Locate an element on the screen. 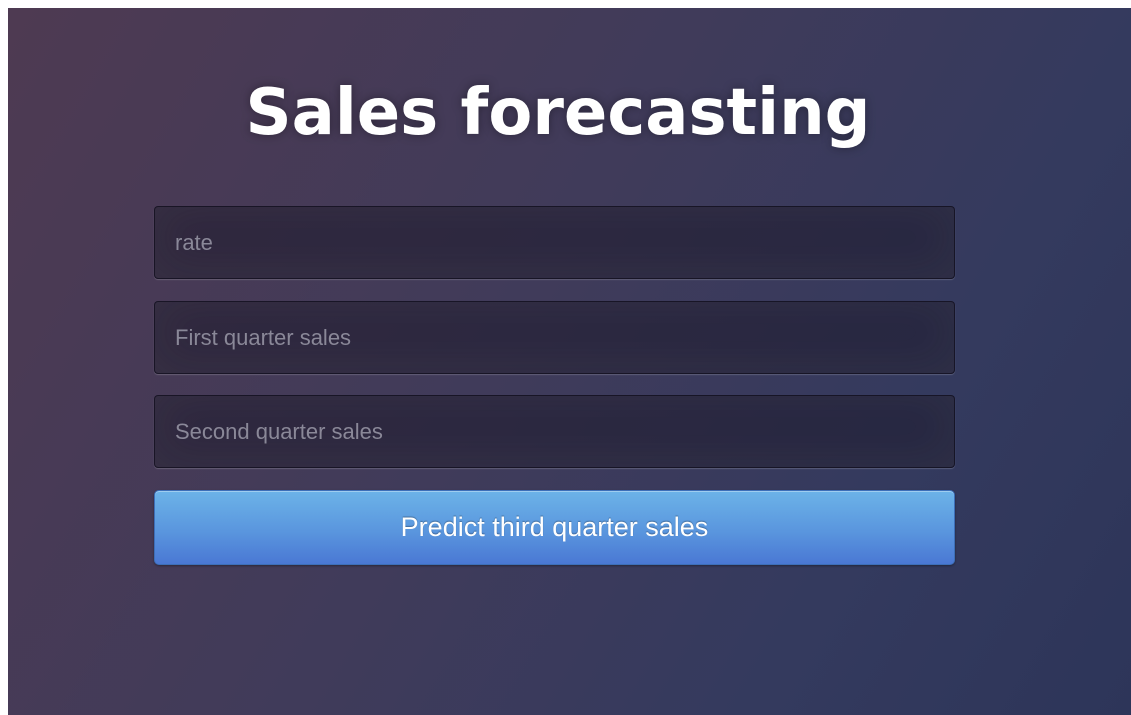 Image resolution: width=1131 pixels, height=715 pixels. page-title: Sales forecasting is located at coordinates (558, 113).